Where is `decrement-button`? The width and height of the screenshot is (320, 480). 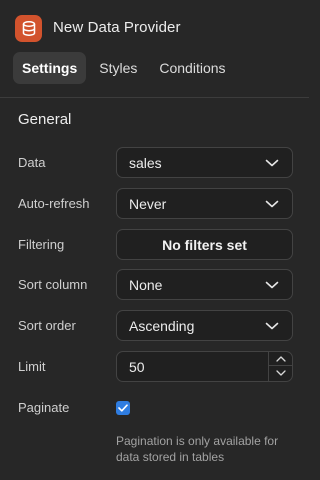
decrement-button is located at coordinates (280, 373).